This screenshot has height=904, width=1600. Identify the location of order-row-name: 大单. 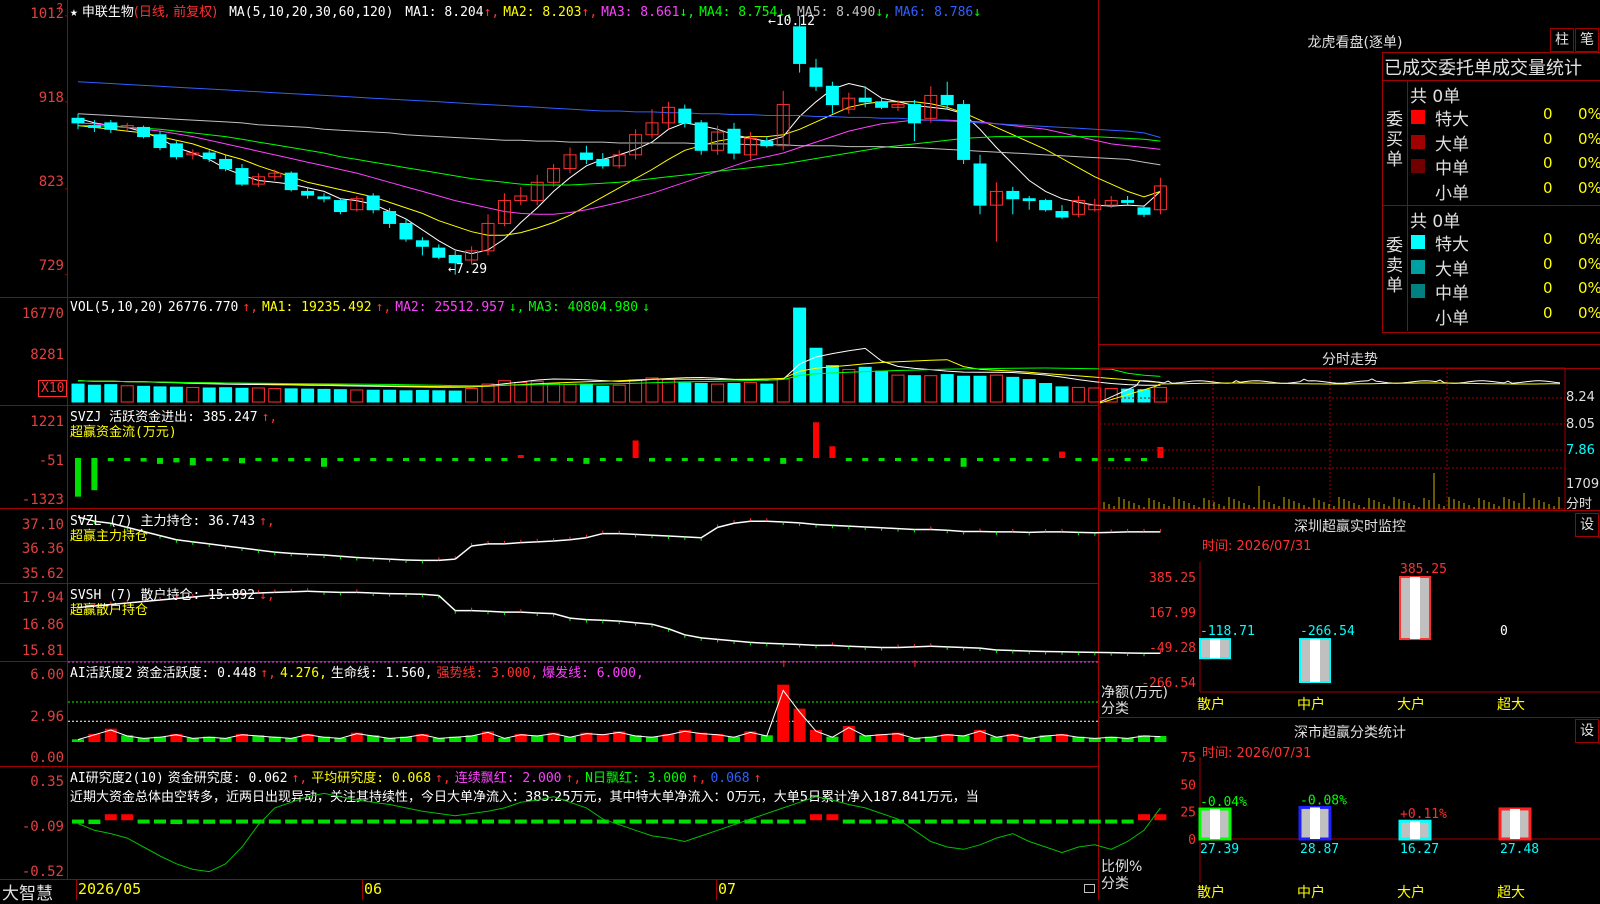
(1452, 142).